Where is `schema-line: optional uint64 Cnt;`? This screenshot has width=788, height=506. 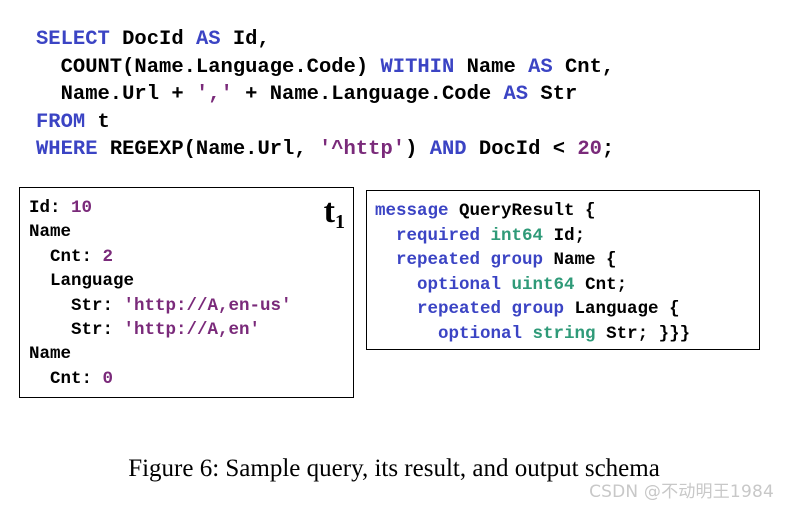
schema-line: optional uint64 Cnt; is located at coordinates (532, 285).